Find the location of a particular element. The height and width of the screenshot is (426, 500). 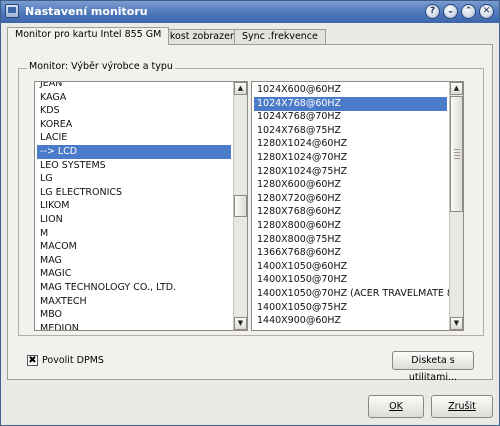

list-item: MAG TECHNOLOGY CO., LTD. is located at coordinates (134, 288).